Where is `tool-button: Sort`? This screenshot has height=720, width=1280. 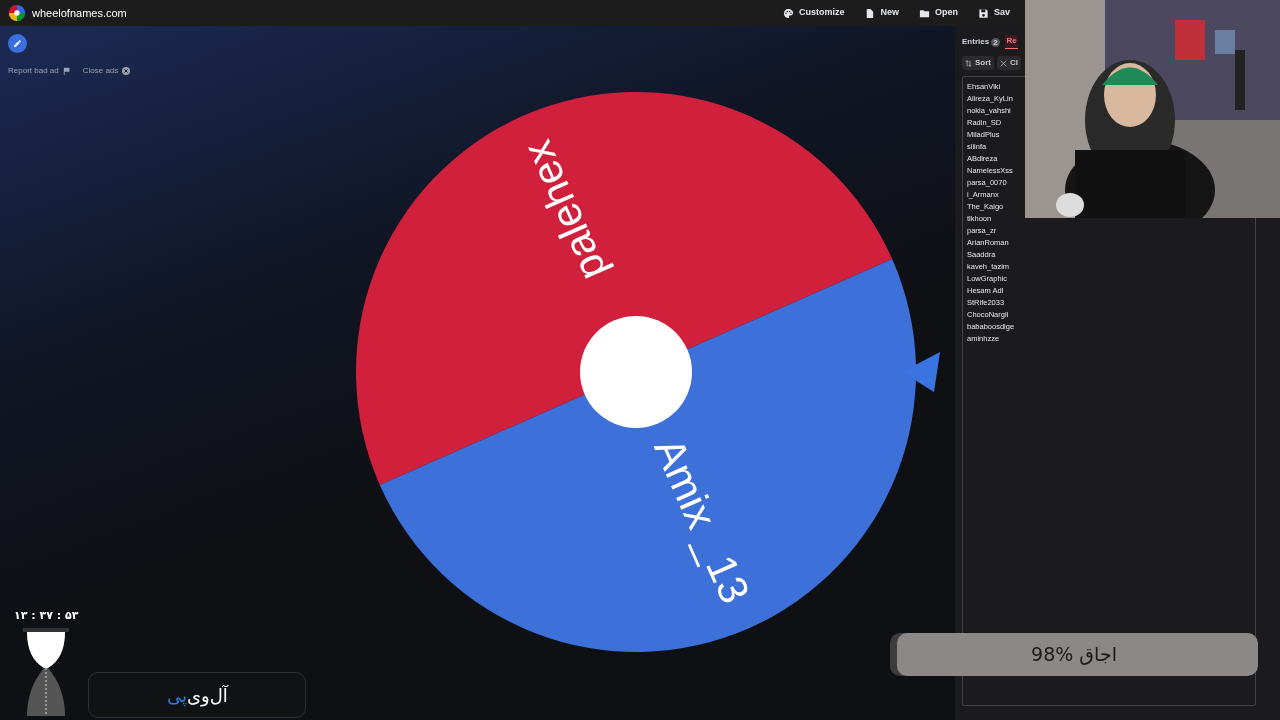 tool-button: Sort is located at coordinates (978, 63).